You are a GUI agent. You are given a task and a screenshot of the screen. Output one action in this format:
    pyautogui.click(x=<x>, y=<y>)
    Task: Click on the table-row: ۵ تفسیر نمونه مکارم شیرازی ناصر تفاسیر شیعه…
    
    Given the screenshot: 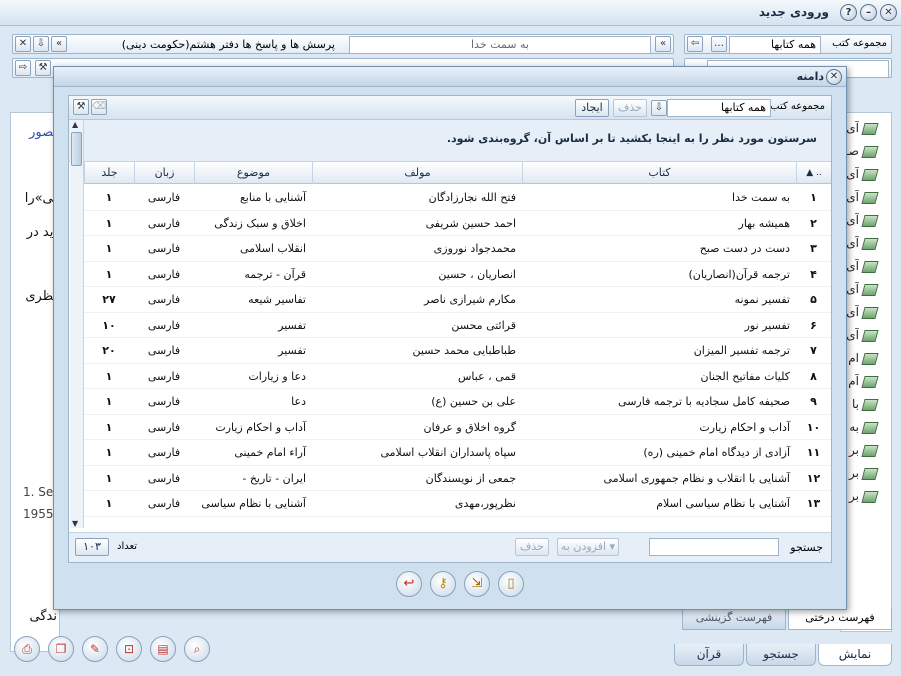 What is the action you would take?
    pyautogui.click(x=457, y=300)
    